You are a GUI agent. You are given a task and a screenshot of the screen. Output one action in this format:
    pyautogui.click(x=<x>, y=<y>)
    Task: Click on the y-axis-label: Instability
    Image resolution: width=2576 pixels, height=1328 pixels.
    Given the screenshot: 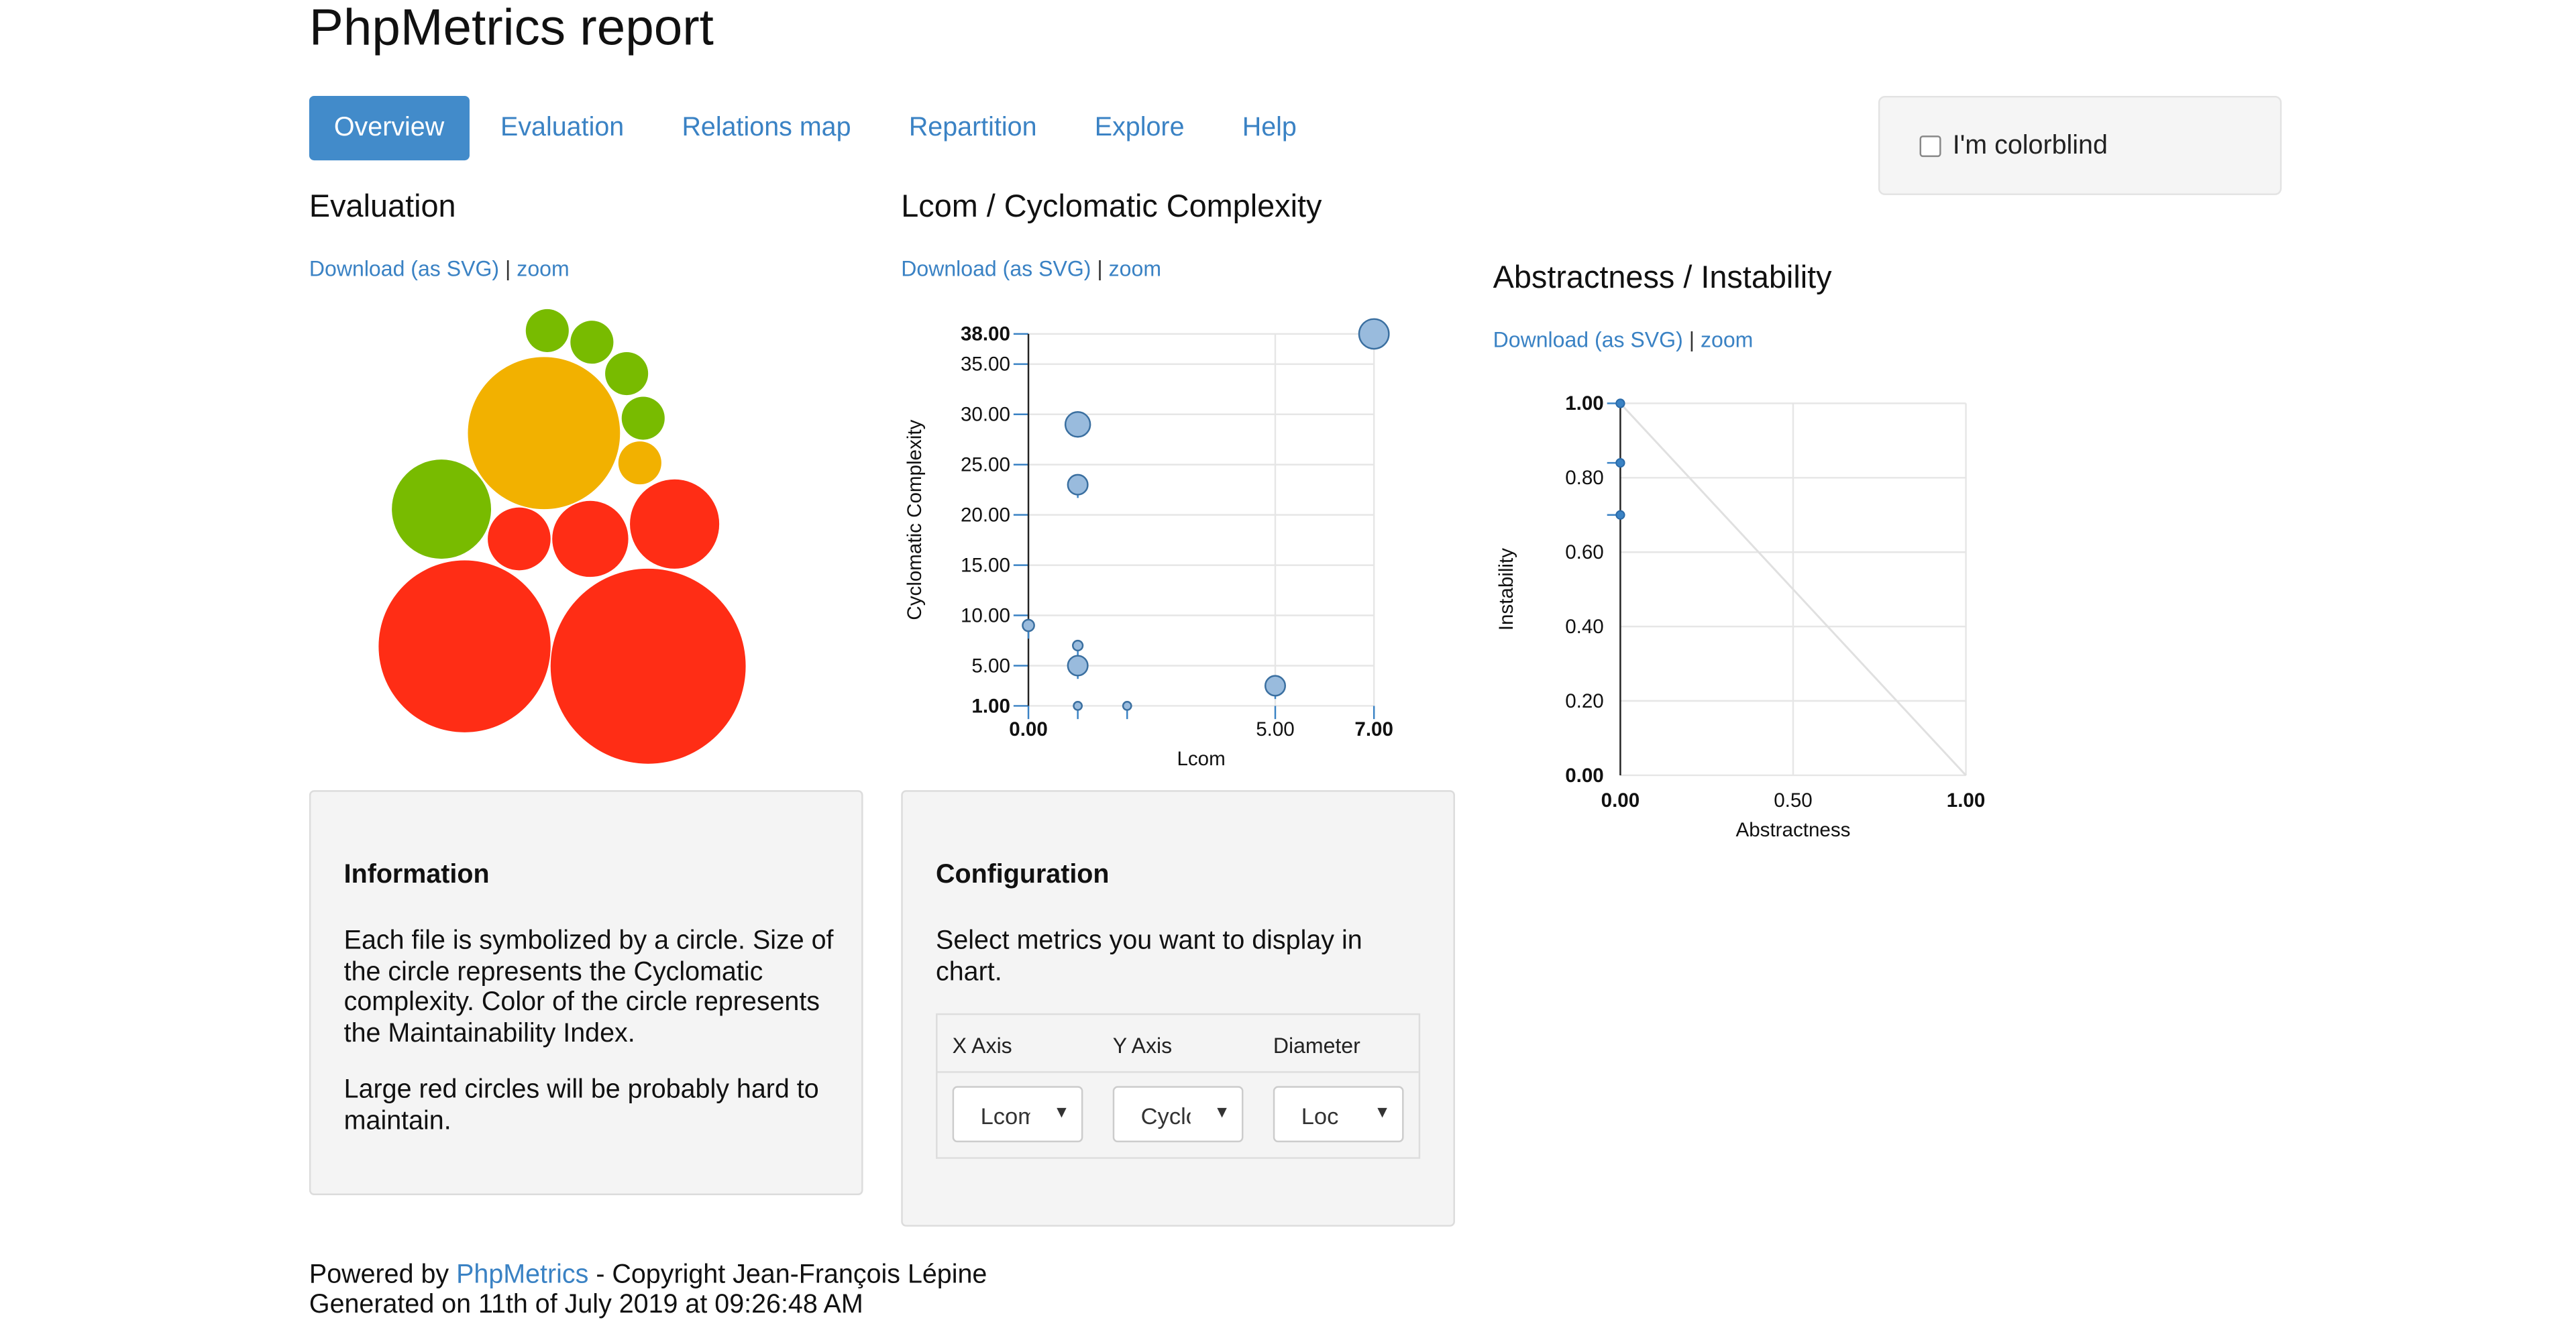 What is the action you would take?
    pyautogui.click(x=1506, y=589)
    